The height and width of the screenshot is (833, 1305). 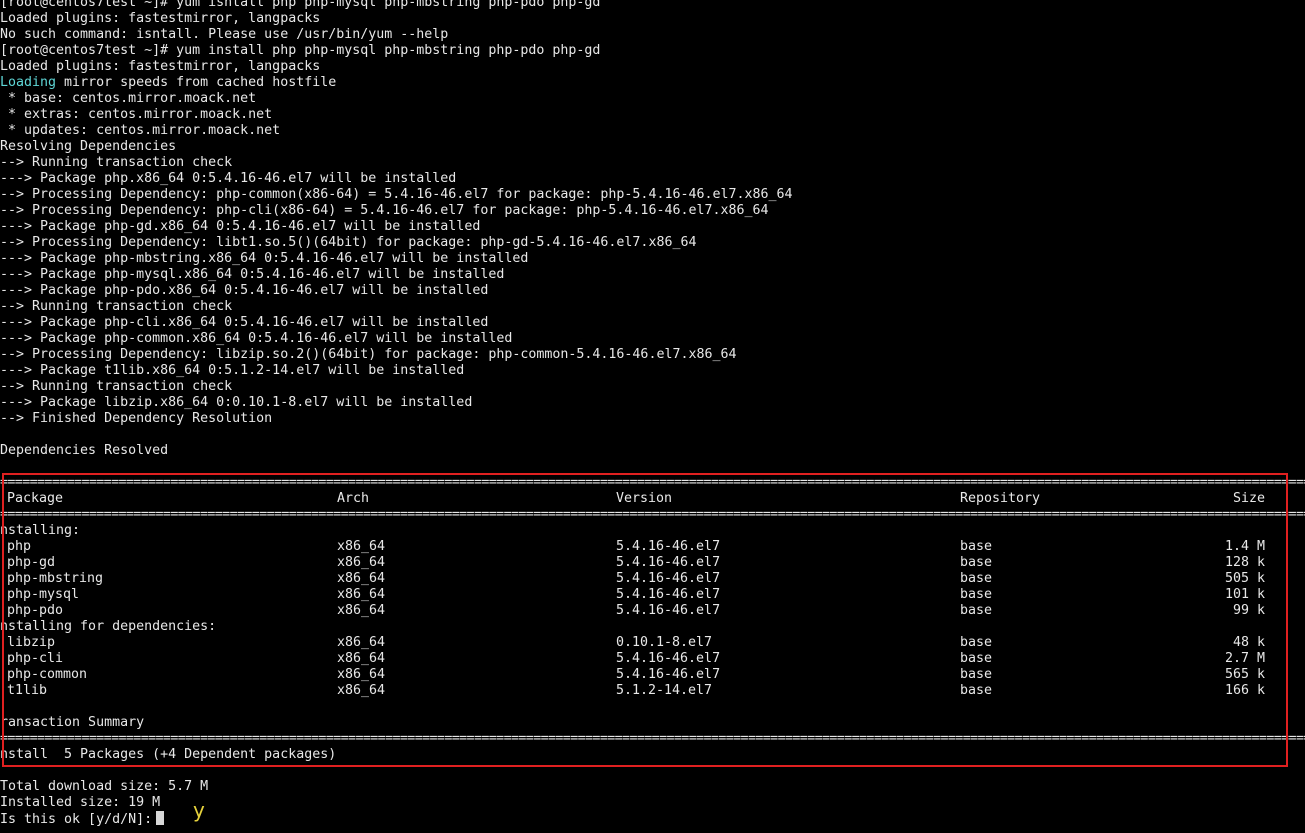 I want to click on table-row: php-gd x86_64 5.4.16-46.el7 base 128 k, so click(x=652, y=563).